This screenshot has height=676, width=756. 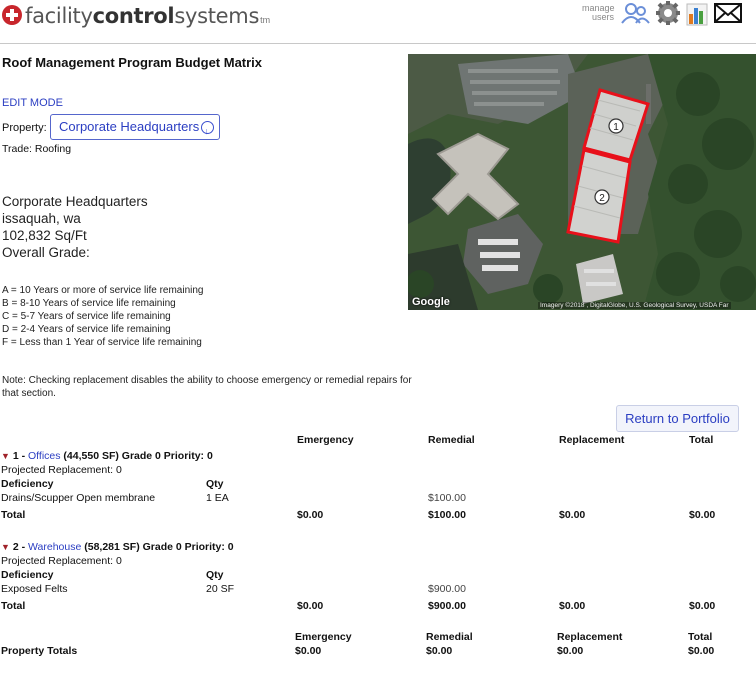 What do you see at coordinates (39, 651) in the screenshot?
I see `property-totals-label: Property Totals` at bounding box center [39, 651].